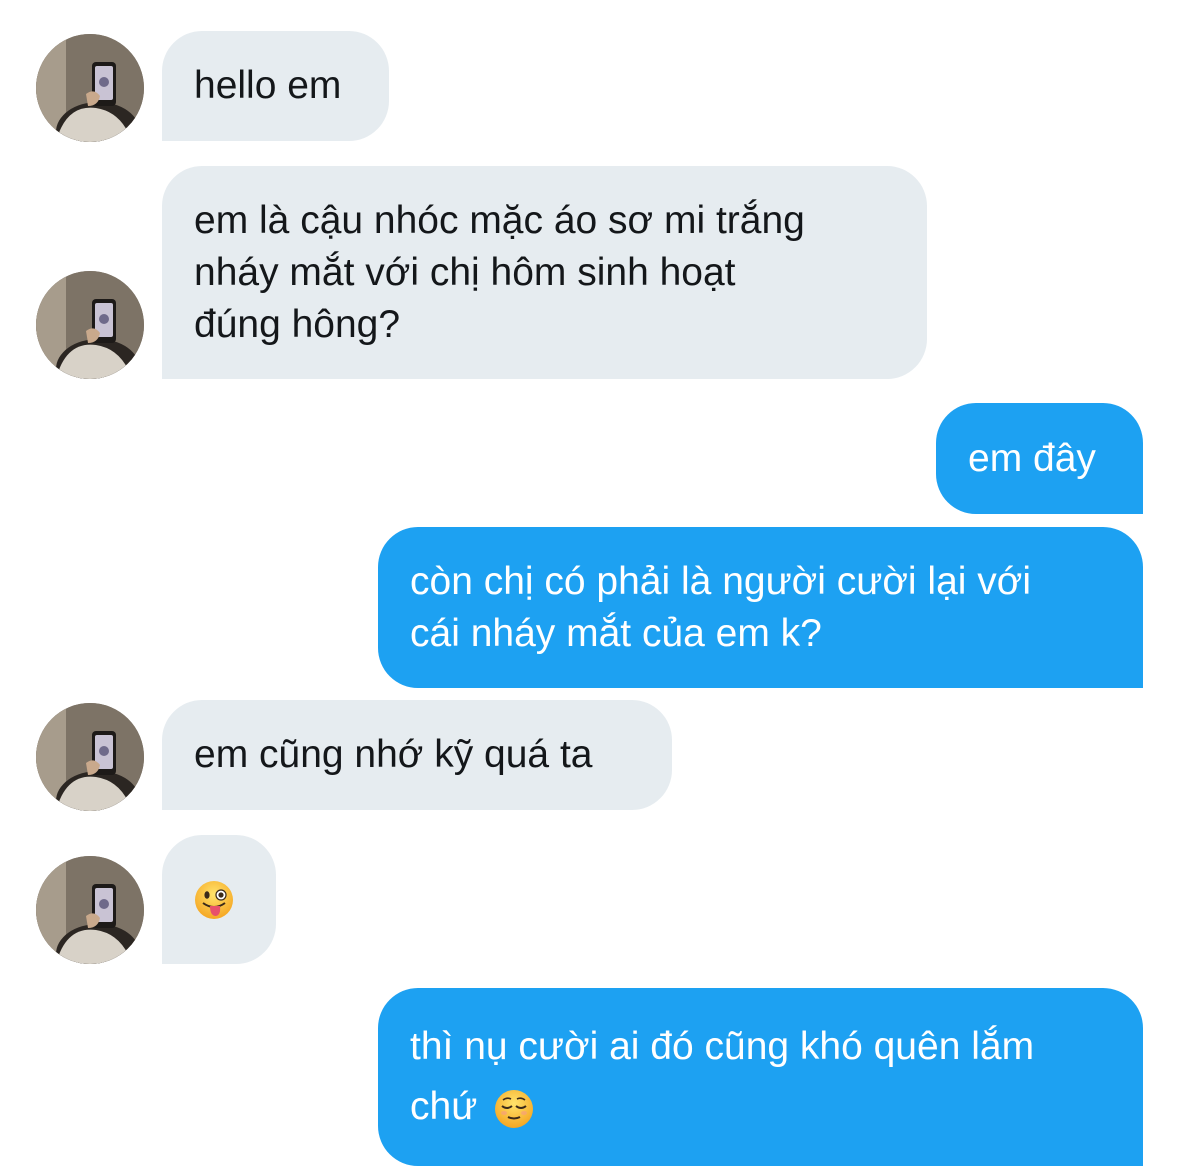  I want to click on message-text: nháy mắt với chị hôm sinh hoạt, so click(465, 272).